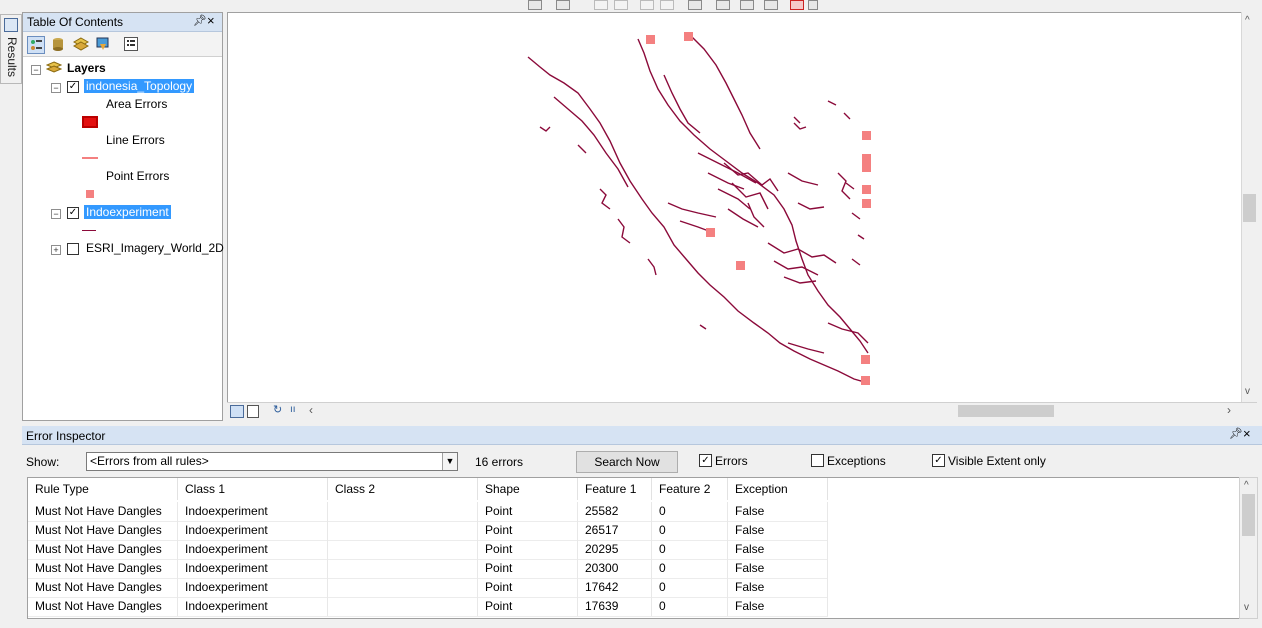  What do you see at coordinates (131, 44) in the screenshot?
I see `options-icon` at bounding box center [131, 44].